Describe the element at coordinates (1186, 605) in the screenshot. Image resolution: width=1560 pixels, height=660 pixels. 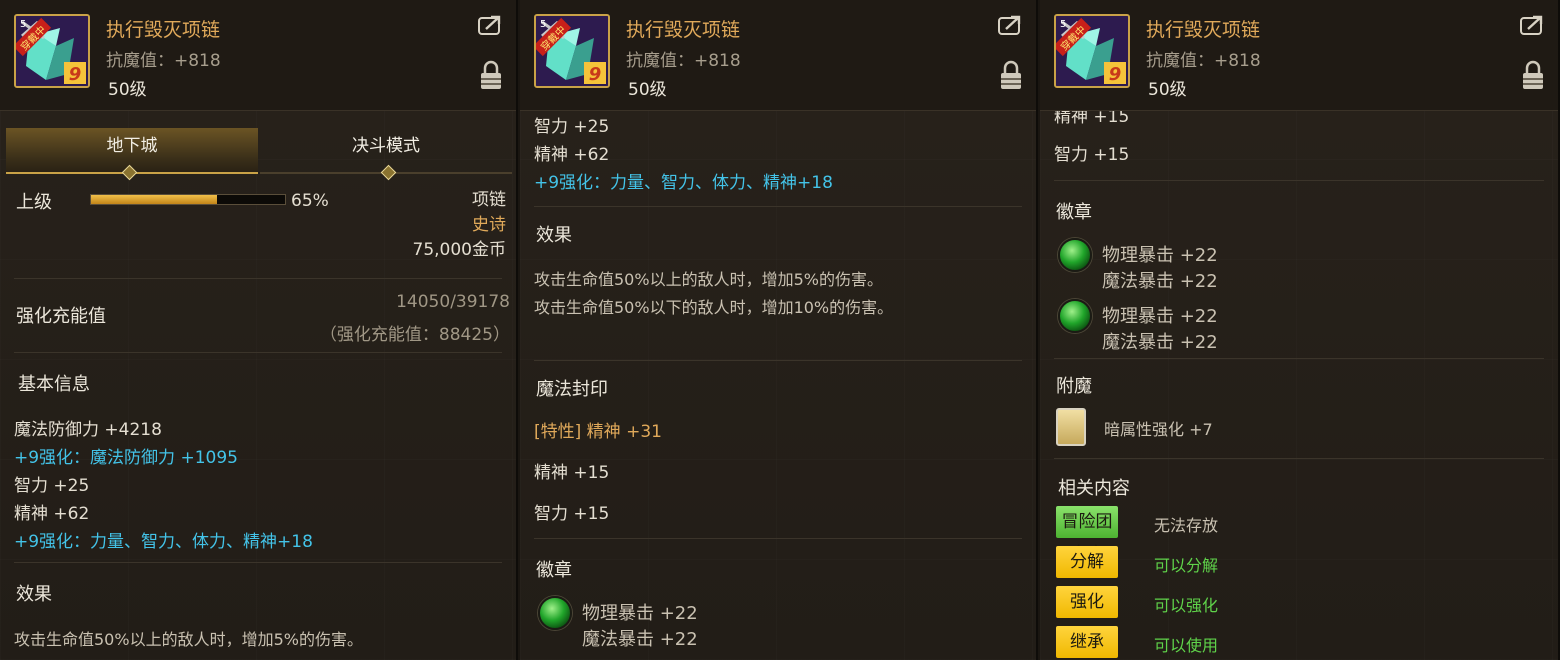
I see `related-status: 可以强化` at that location.